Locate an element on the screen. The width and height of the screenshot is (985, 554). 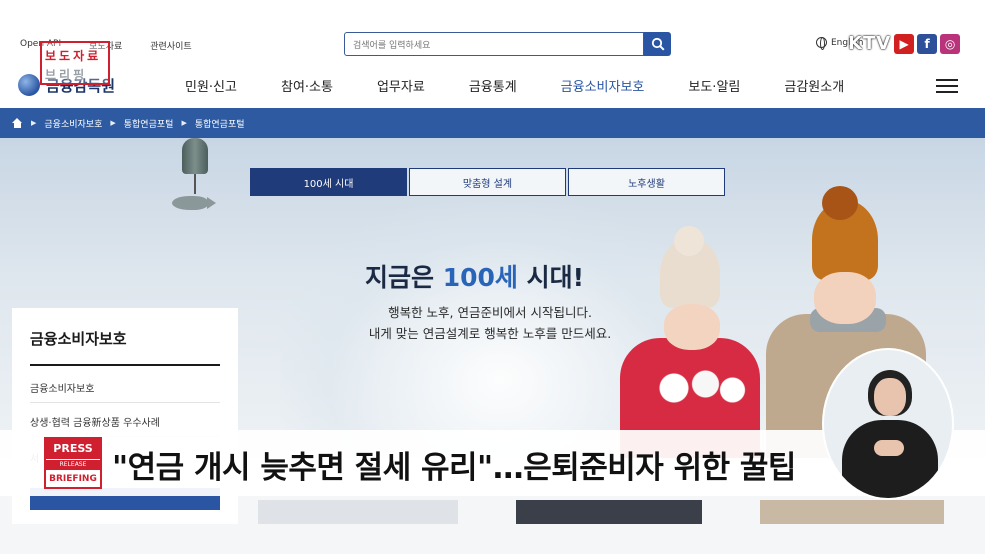
menu-item-work-data: 업무자료 is located at coordinates (401, 85).